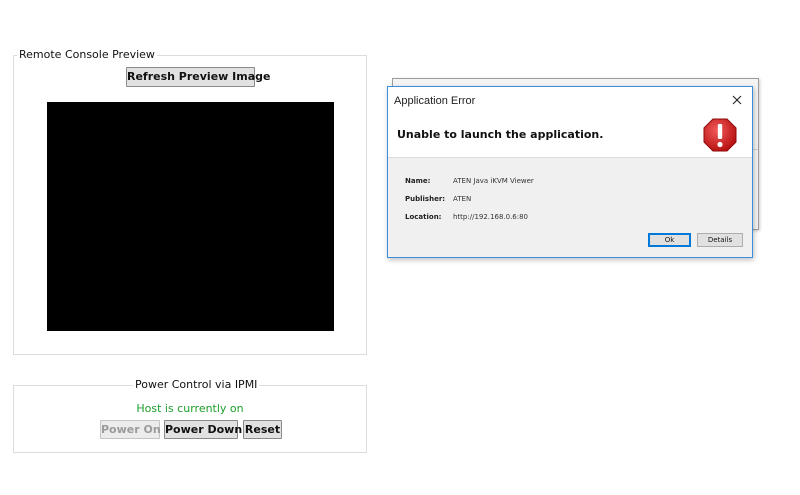 This screenshot has width=800, height=495. I want to click on publisher-value: ATEN, so click(462, 199).